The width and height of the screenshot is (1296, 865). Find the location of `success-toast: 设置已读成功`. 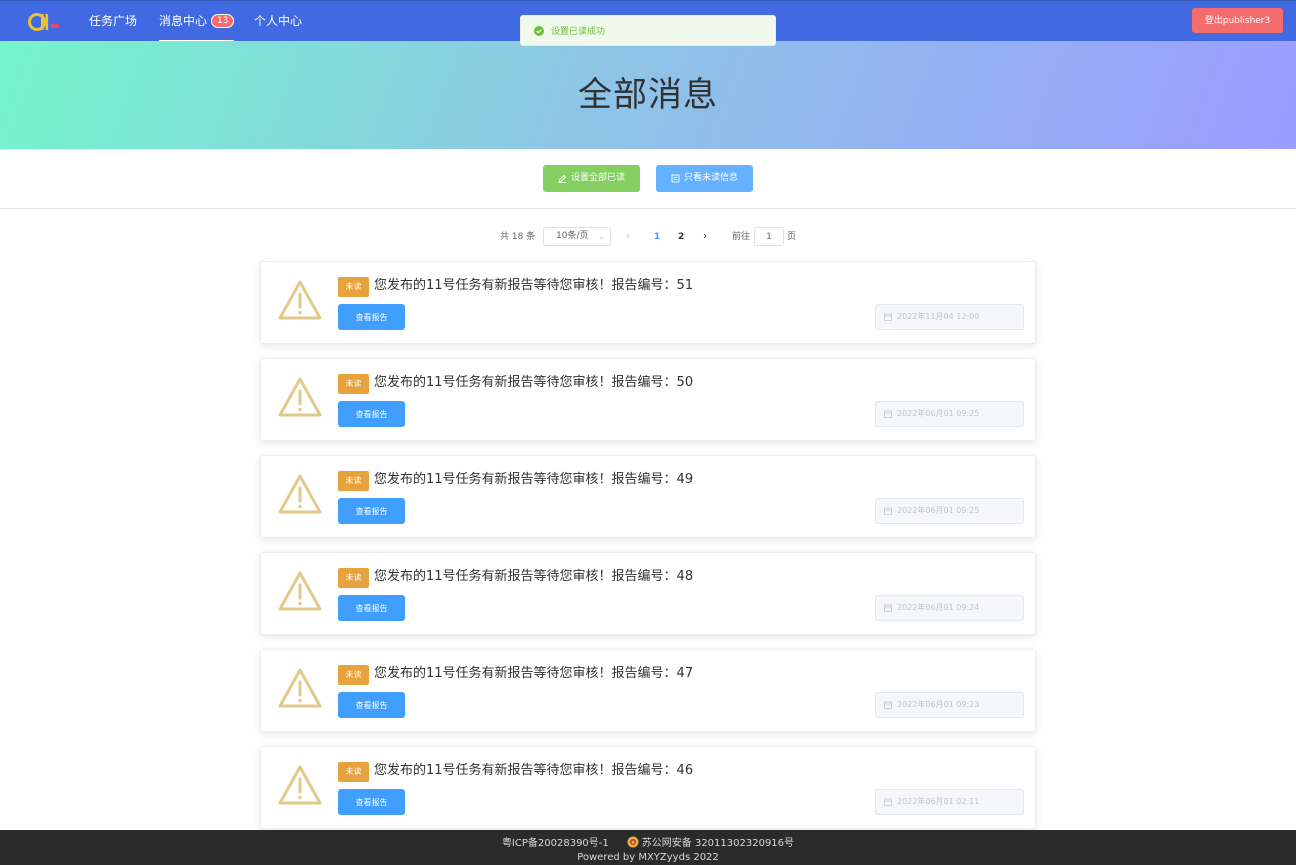

success-toast: 设置已读成功 is located at coordinates (648, 30).